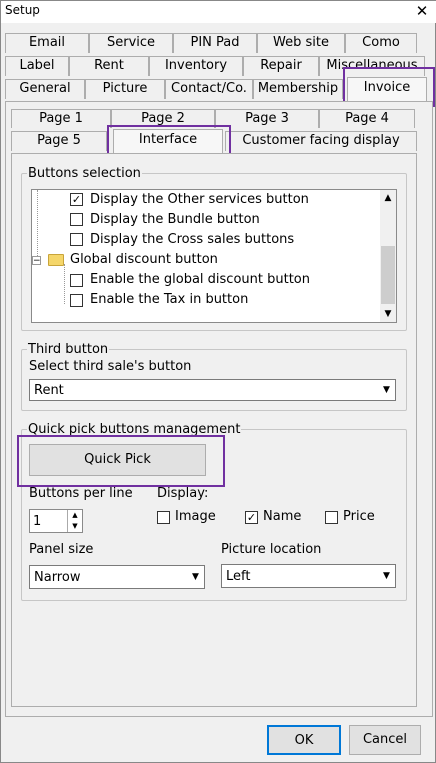 The image size is (436, 763). What do you see at coordinates (215, 43) in the screenshot?
I see `tab-pin-pad: PIN Pad` at bounding box center [215, 43].